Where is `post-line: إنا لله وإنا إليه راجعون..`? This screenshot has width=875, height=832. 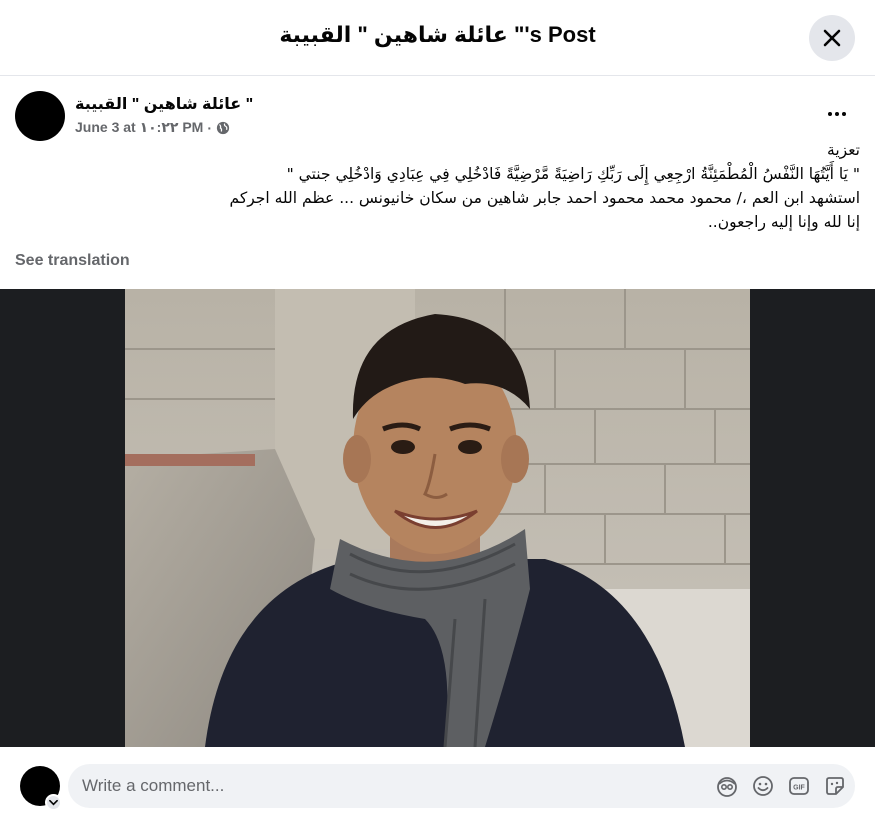 post-line: إنا لله وإنا إليه راجعون.. is located at coordinates (783, 222).